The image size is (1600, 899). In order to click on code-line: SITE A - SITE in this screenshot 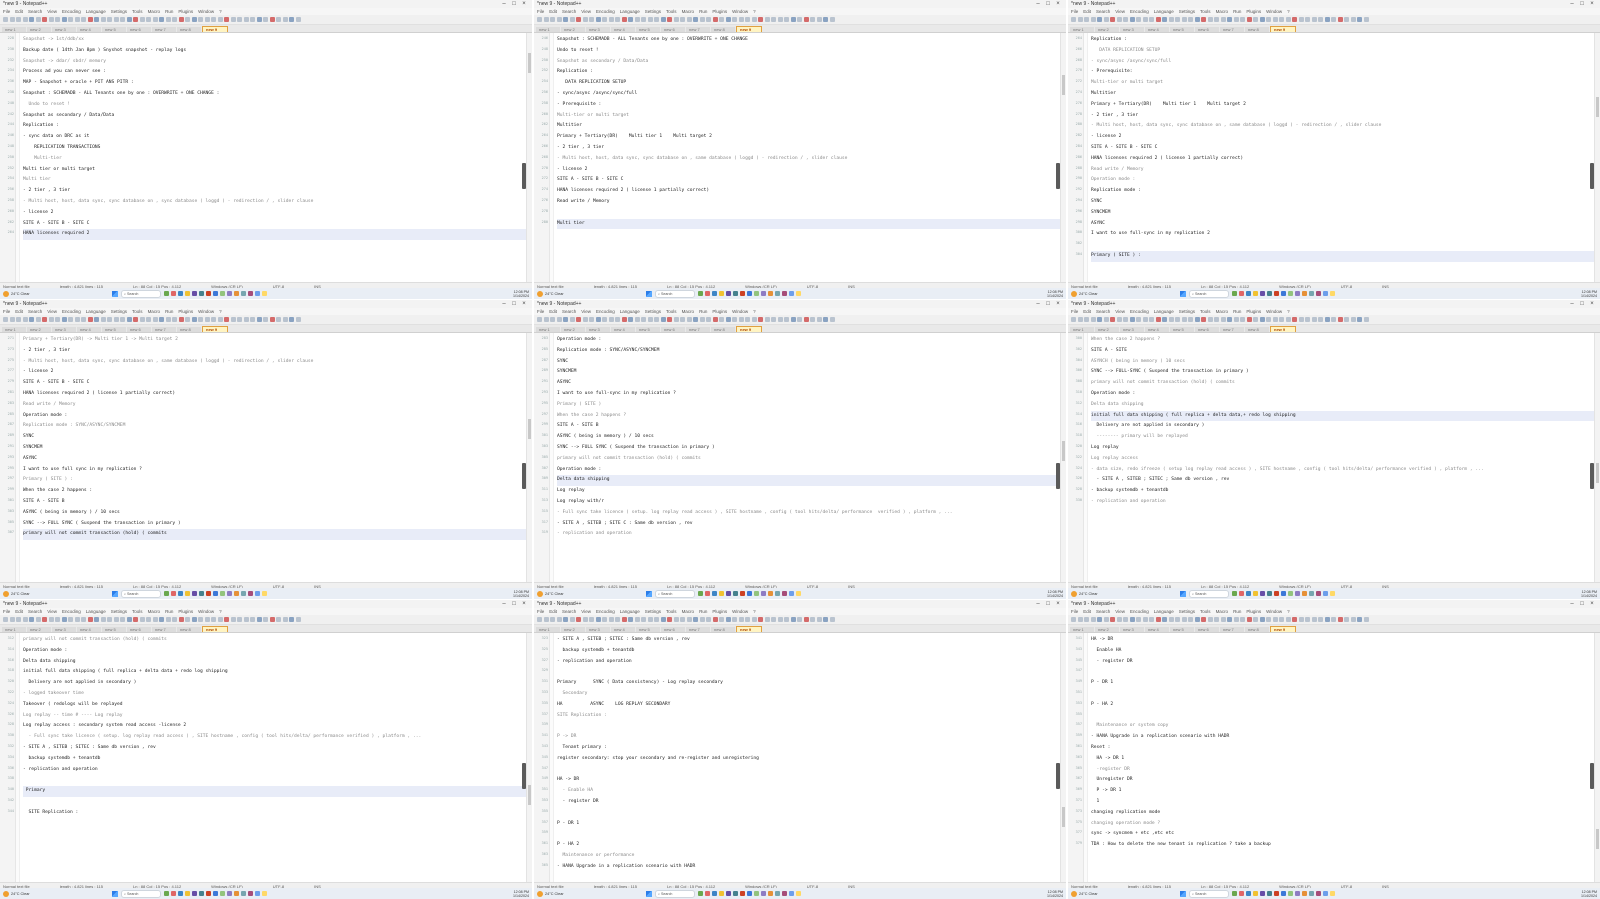, I will do `click(1344, 351)`.